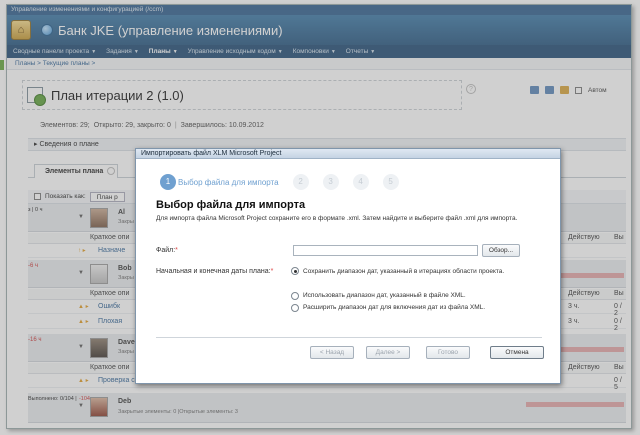  Describe the element at coordinates (388, 352) in the screenshot. I see `next-button: Далее >` at that location.